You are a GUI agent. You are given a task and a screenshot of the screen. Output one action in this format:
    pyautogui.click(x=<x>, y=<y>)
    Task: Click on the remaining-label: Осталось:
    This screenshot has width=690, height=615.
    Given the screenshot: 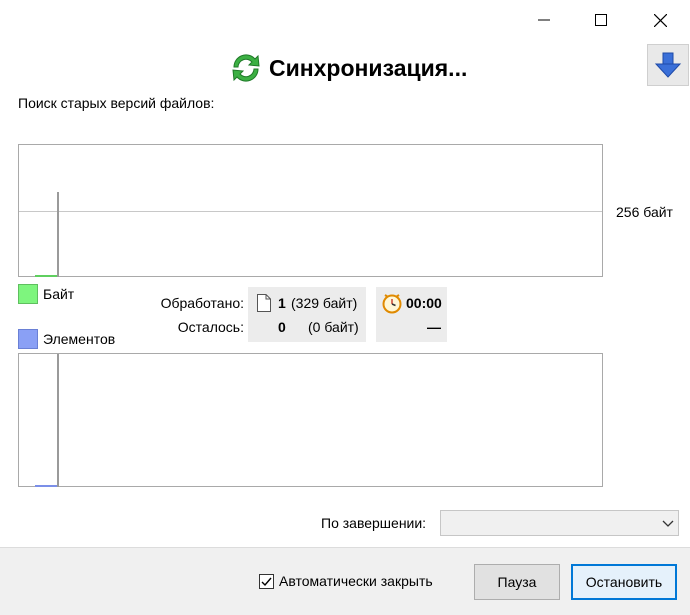 What is the action you would take?
    pyautogui.click(x=210, y=327)
    